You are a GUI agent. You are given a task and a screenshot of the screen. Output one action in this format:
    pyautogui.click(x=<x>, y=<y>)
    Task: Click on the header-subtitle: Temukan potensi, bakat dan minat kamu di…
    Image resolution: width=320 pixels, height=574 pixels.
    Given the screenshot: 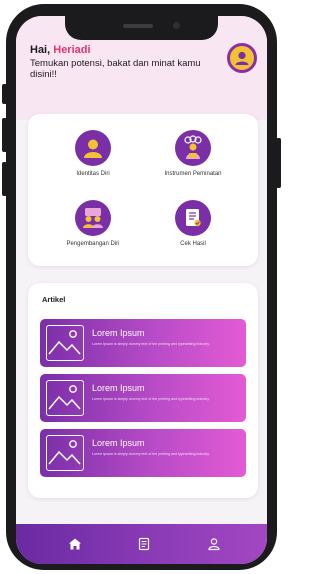 What is the action you would take?
    pyautogui.click(x=115, y=69)
    